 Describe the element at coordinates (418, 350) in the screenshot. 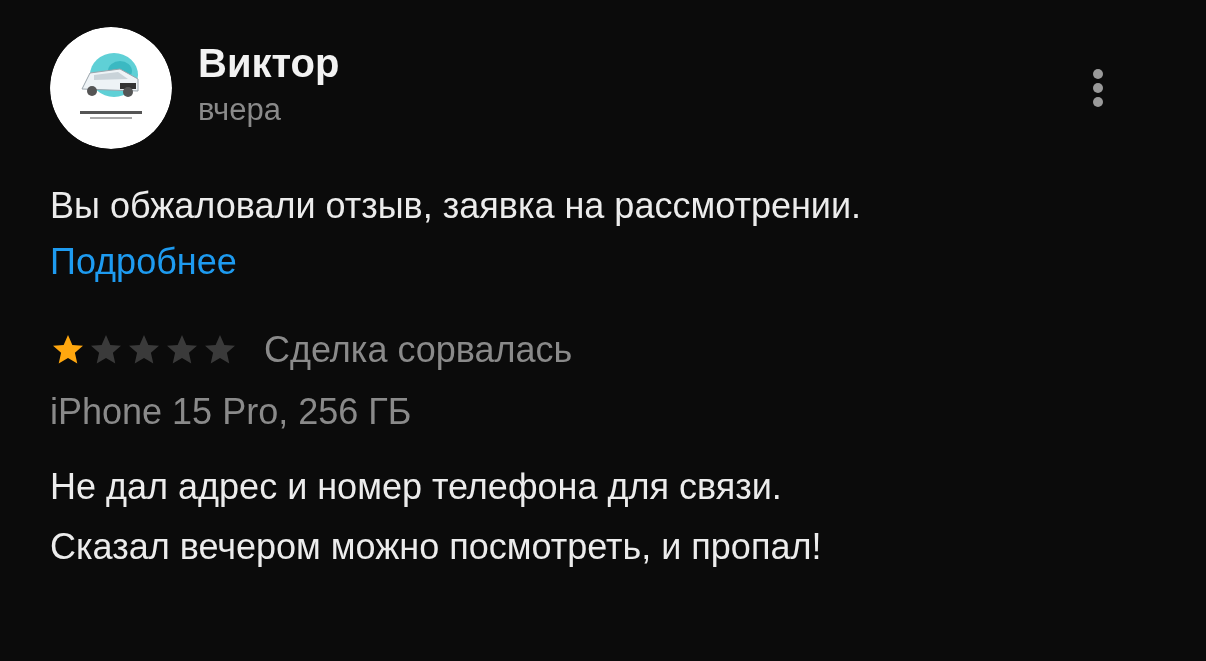

I see `deal-status: Сделка сорвалась` at that location.